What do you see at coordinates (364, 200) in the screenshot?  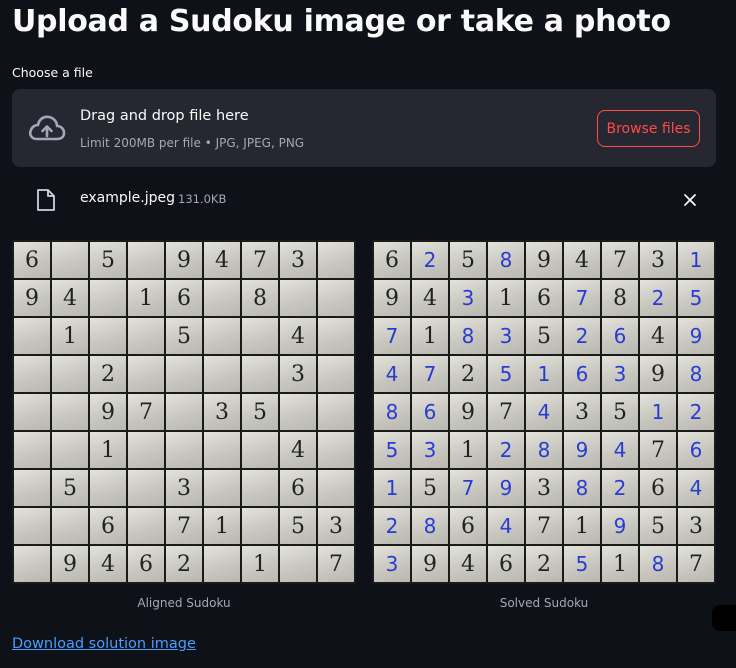 I see `uploaded-file-row: example.jpeg 131.0KB` at bounding box center [364, 200].